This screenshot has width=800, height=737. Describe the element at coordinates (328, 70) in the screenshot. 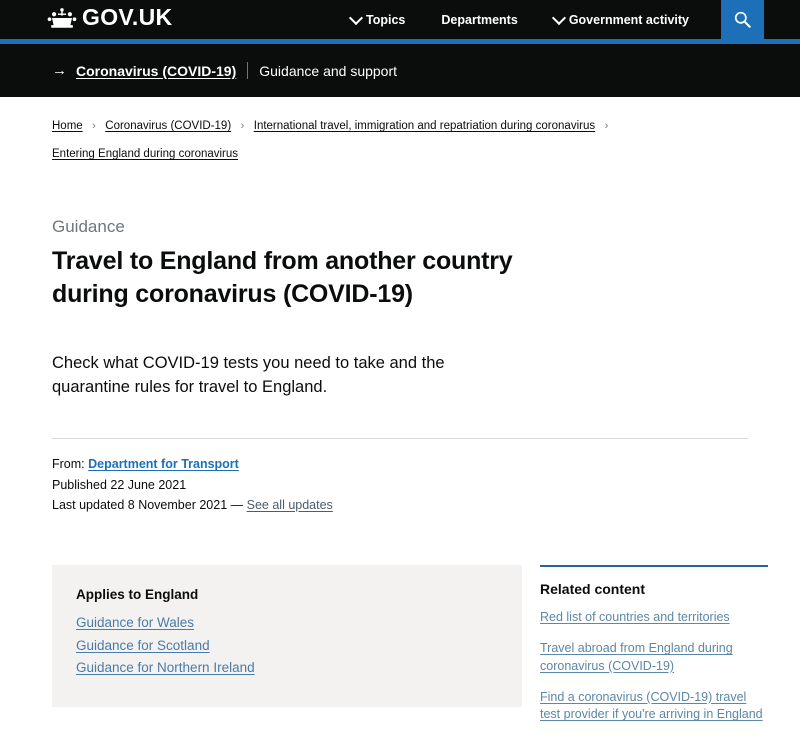

I see `coronavirus-banner-subtitle: Guidance and support` at that location.